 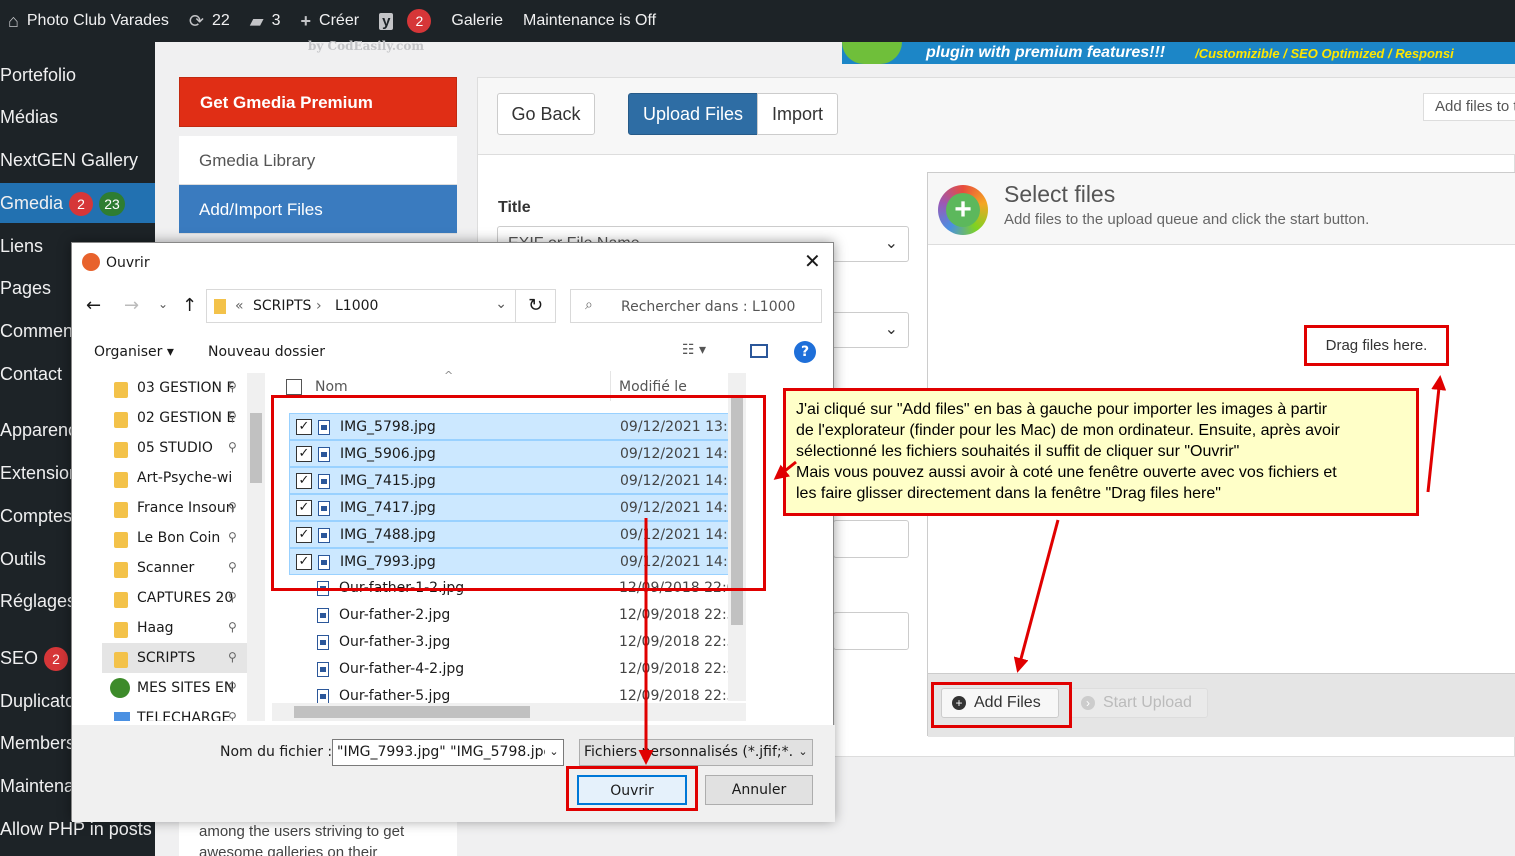 I want to click on updates-link: ⟳ 22, so click(x=209, y=21).